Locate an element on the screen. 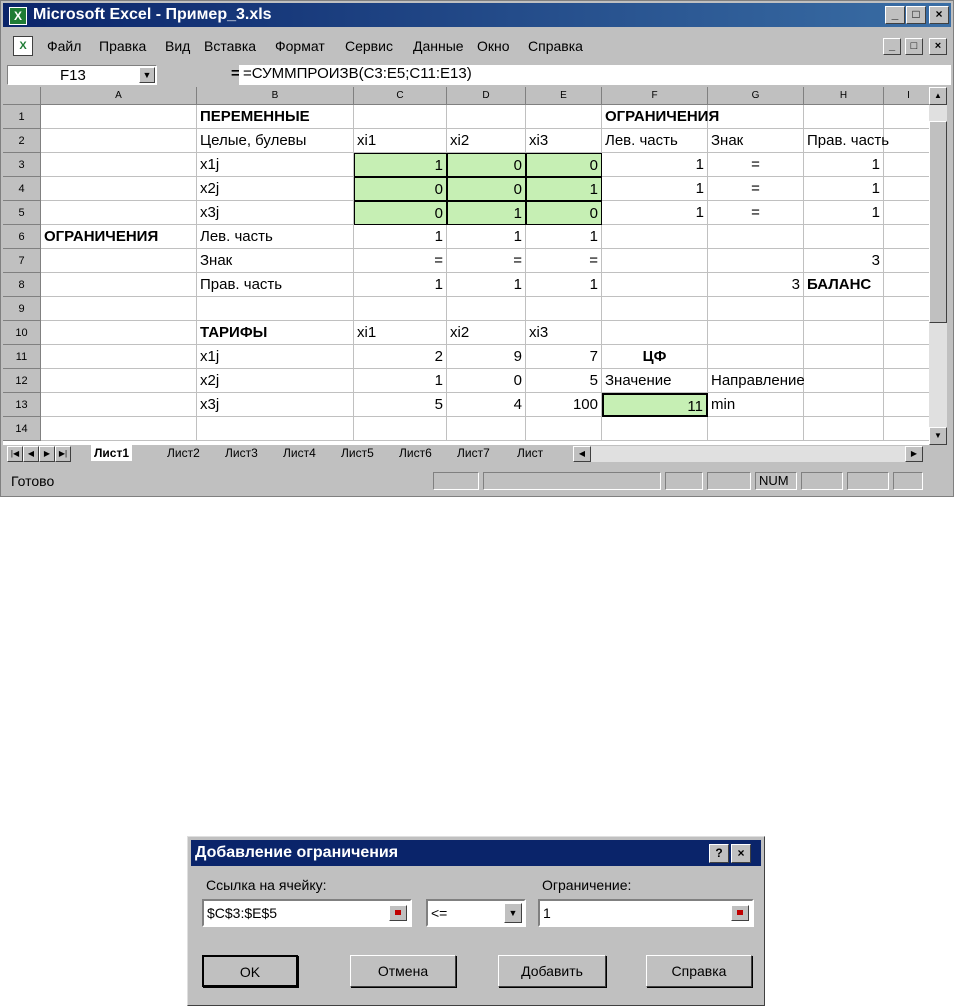  cell-c3: 1 is located at coordinates (400, 165).